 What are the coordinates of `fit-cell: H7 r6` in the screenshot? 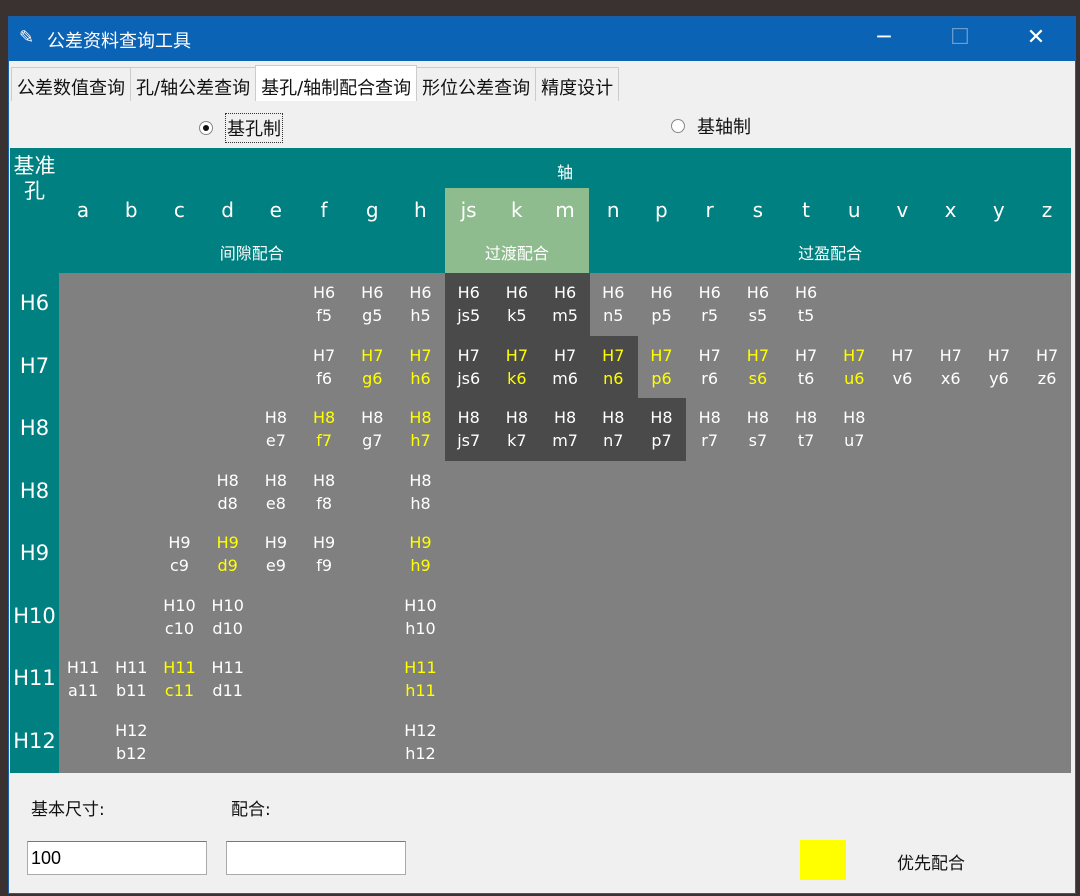 It's located at (710, 367).